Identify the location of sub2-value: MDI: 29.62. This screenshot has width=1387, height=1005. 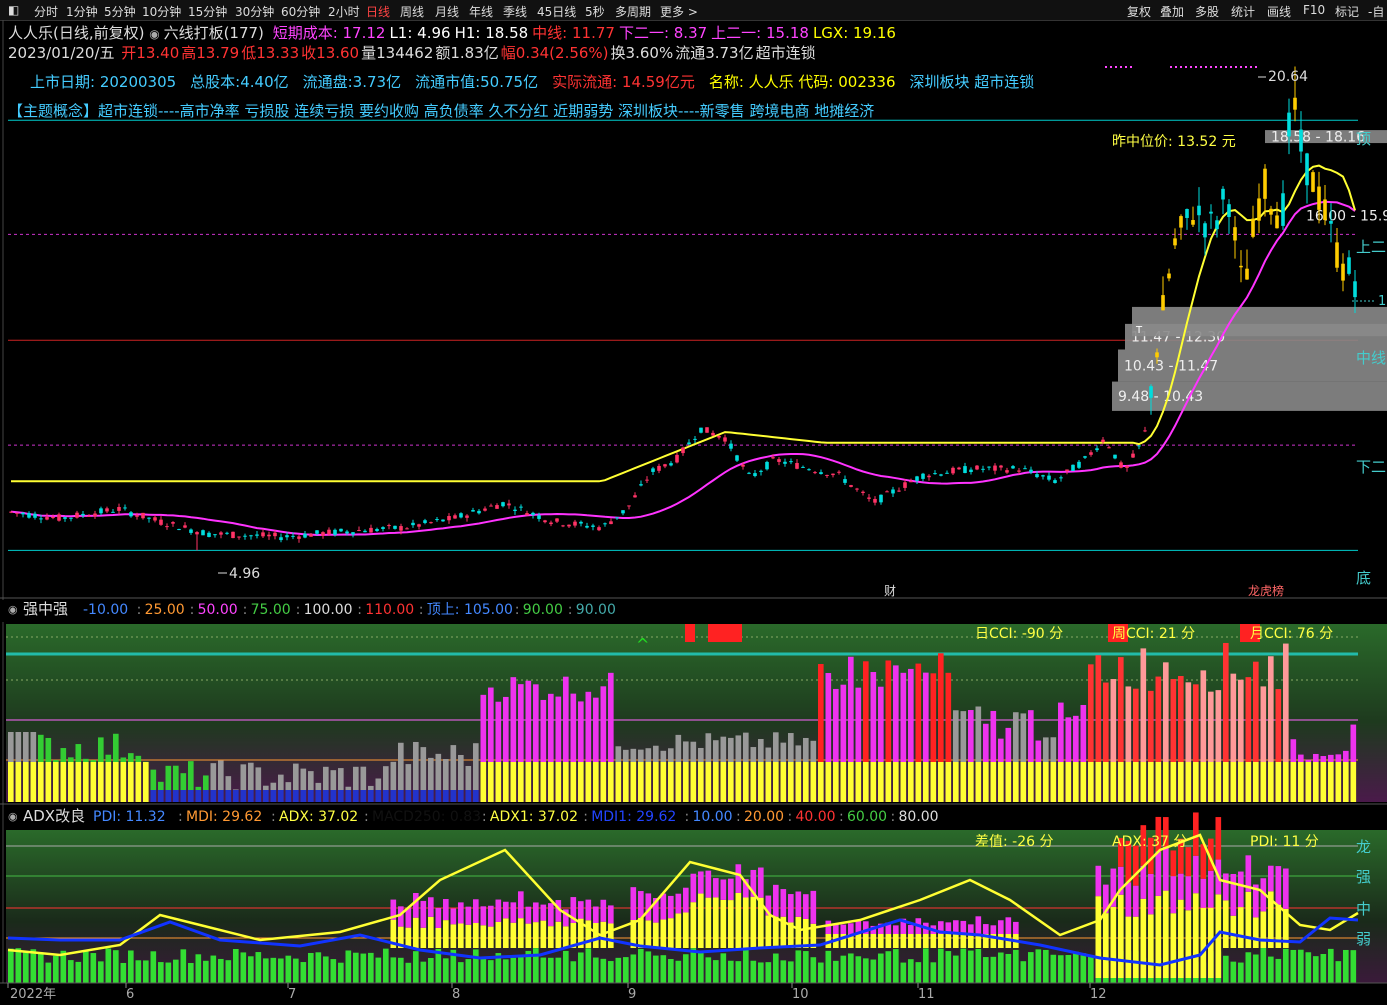
(224, 817).